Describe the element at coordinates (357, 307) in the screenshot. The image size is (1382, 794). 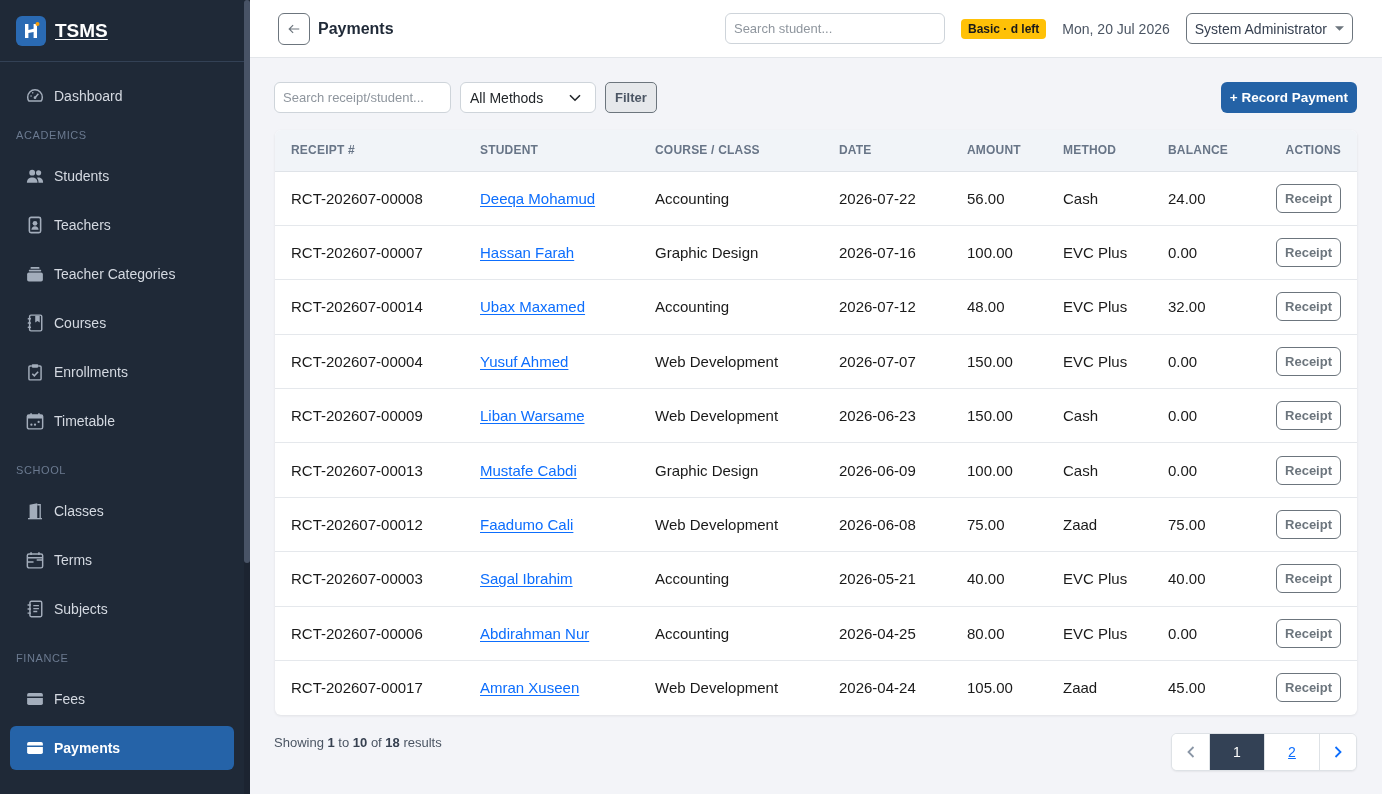
I see `table-cell: RCT-202607-00014` at that location.